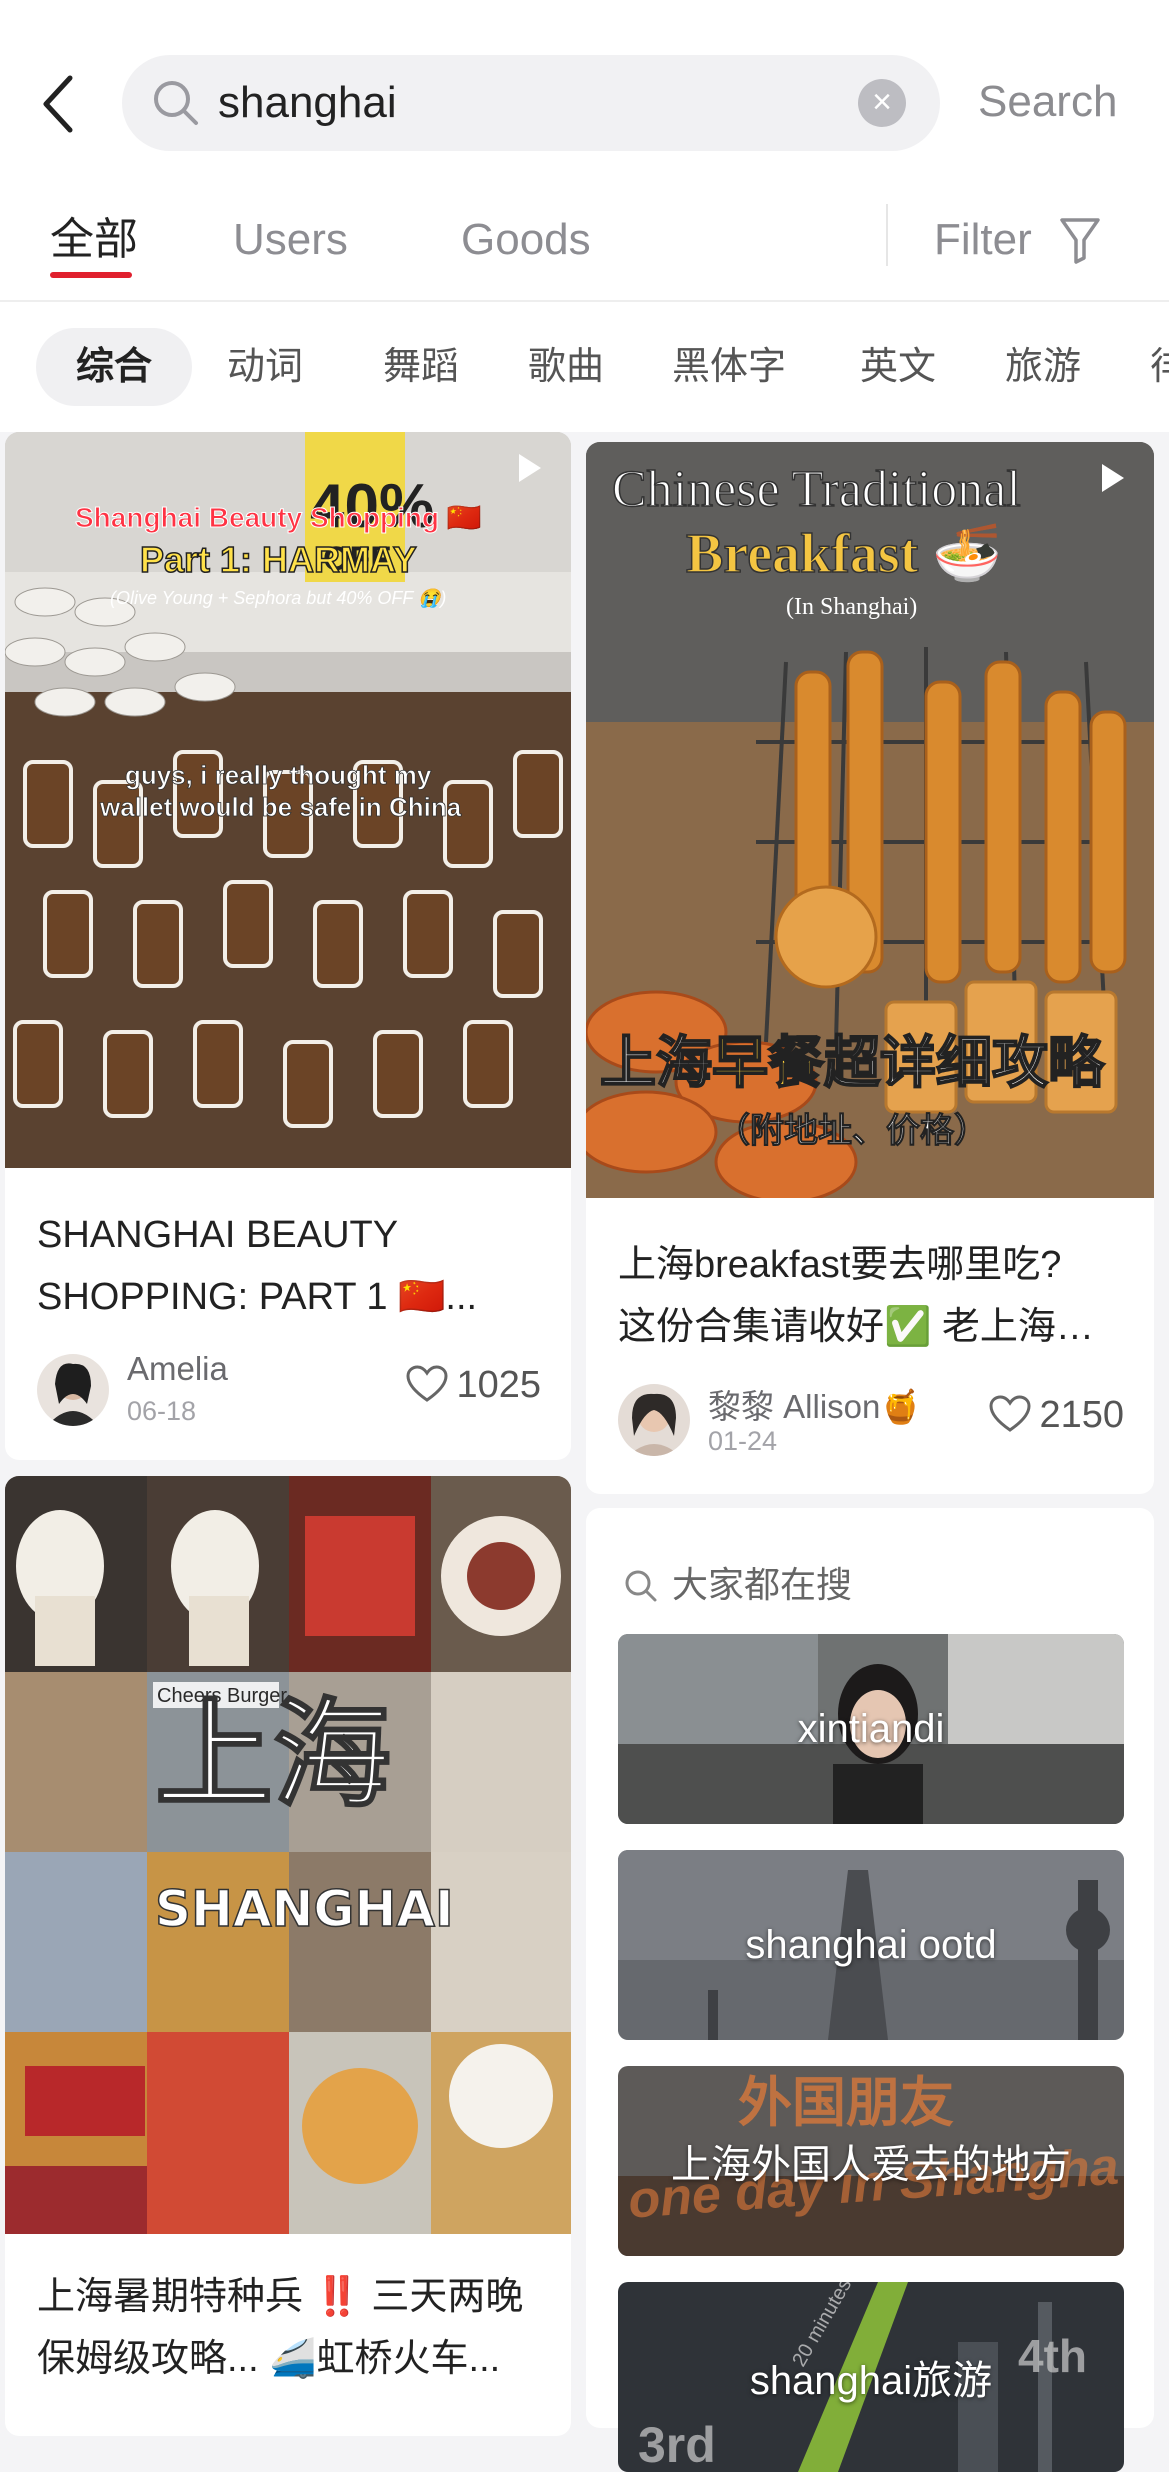 The height and width of the screenshot is (2472, 1169). What do you see at coordinates (898, 367) in the screenshot?
I see `chip-english: 英文` at bounding box center [898, 367].